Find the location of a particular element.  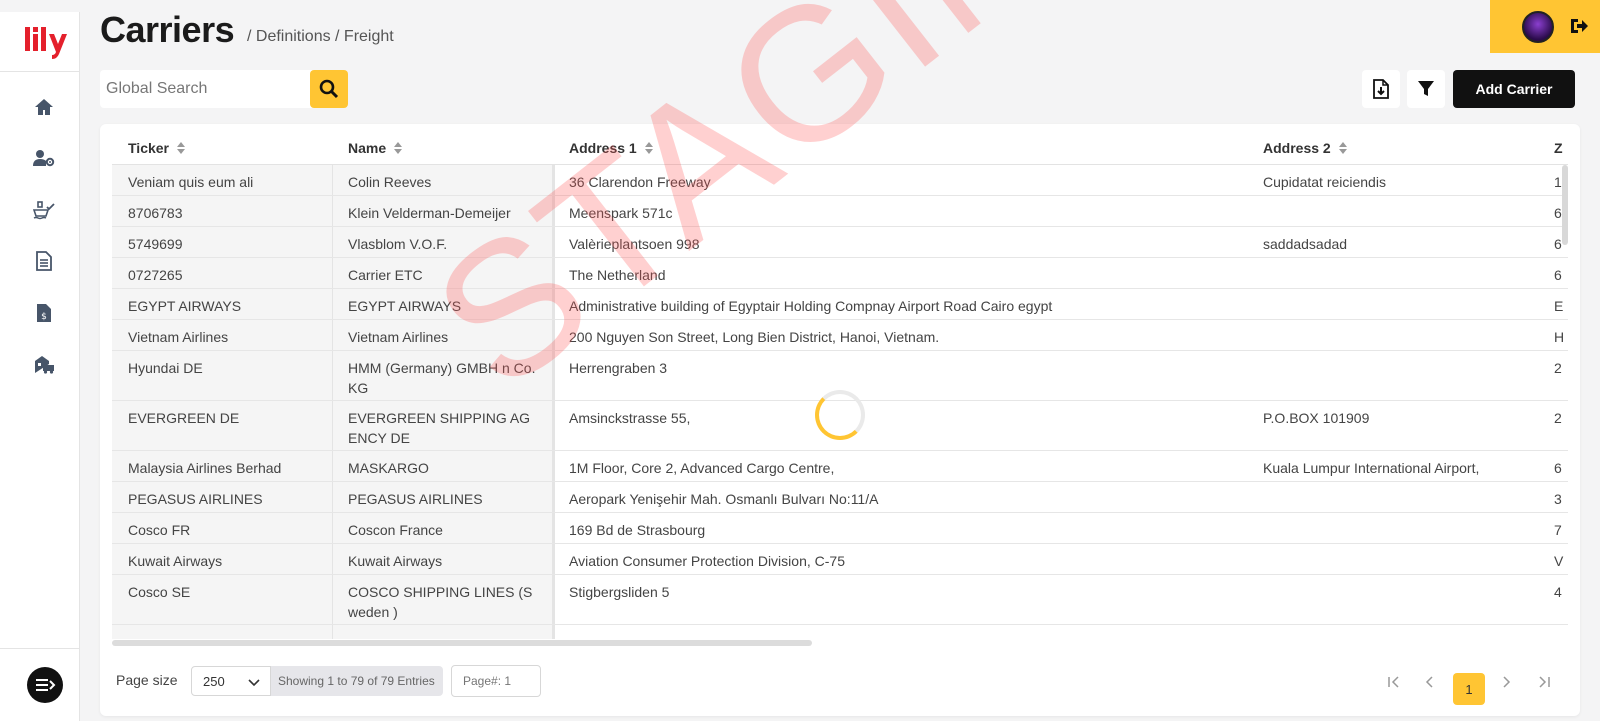

chevron-right-icon is located at coordinates (1507, 682).